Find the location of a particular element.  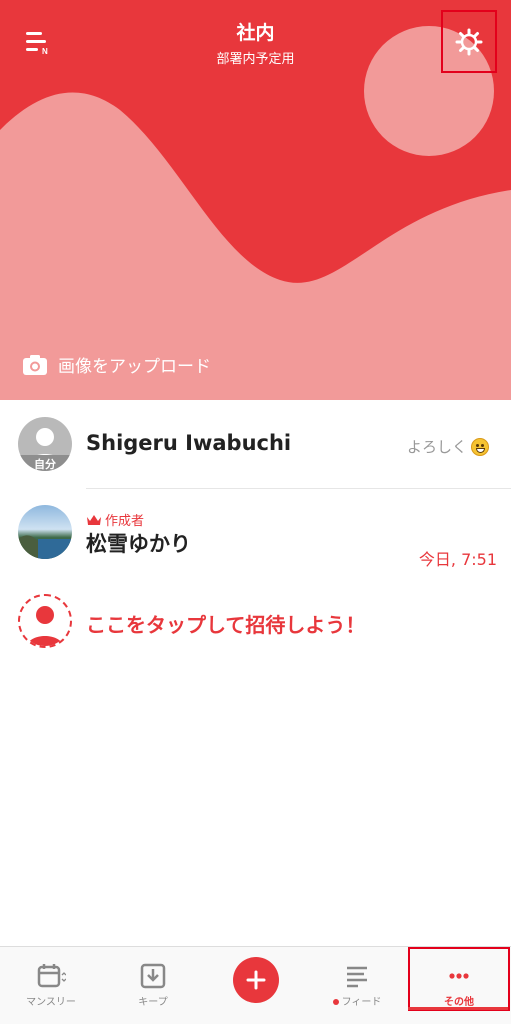

invite-row: ここをタップして招待しよう！ is located at coordinates (255, 622).